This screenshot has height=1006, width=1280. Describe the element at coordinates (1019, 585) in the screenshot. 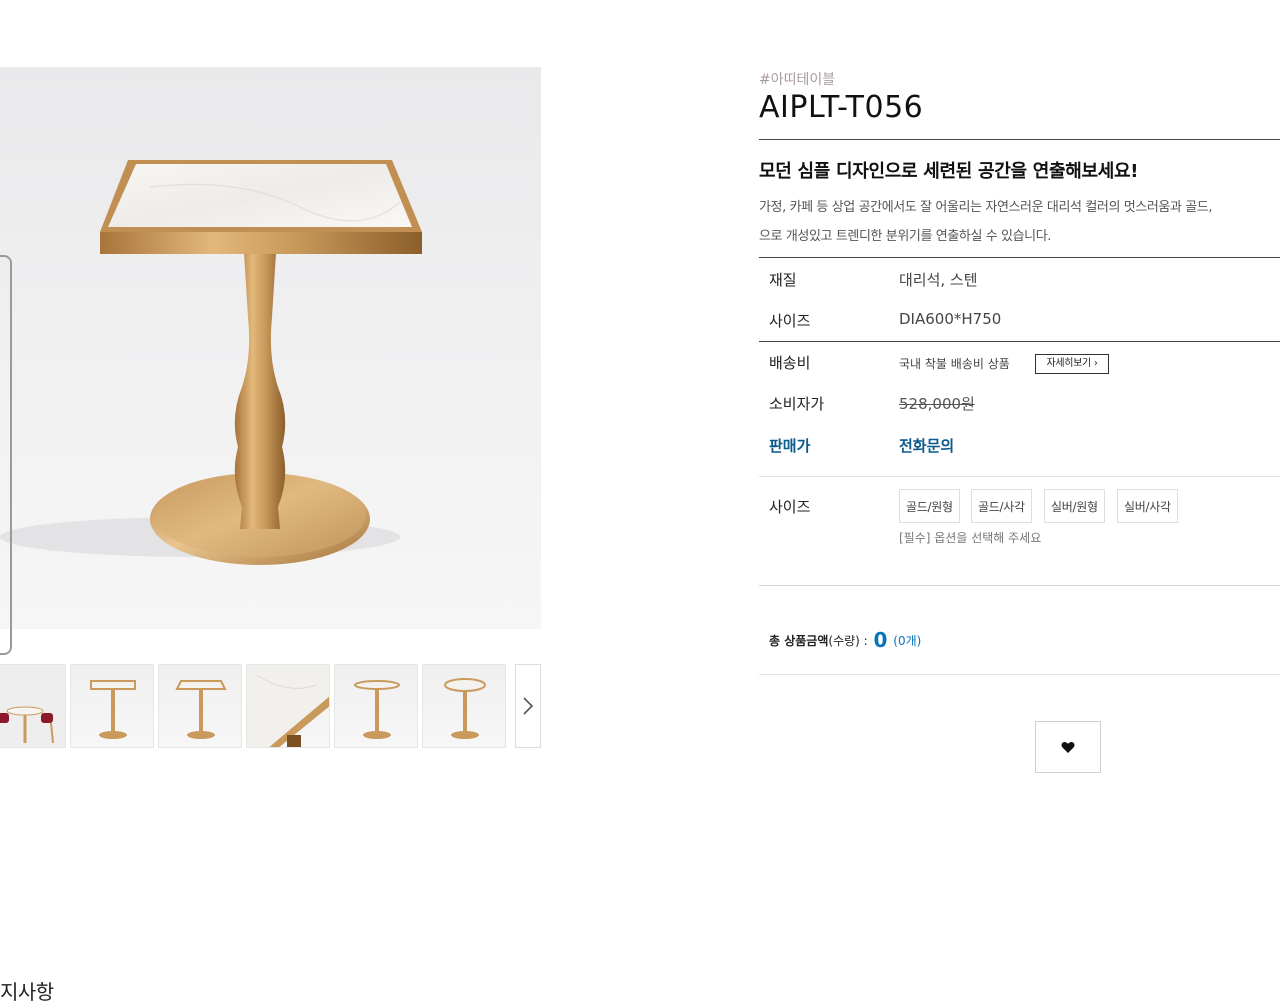

I see `options-divider` at that location.